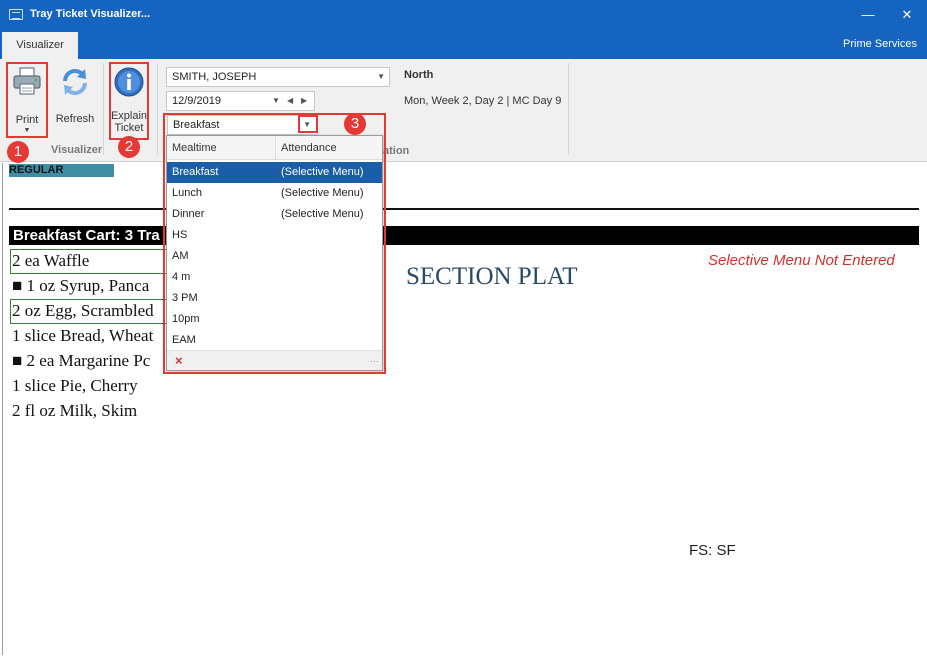  Describe the element at coordinates (801, 260) in the screenshot. I see `selective-menu-notice: Selective Menu Not Entered` at that location.